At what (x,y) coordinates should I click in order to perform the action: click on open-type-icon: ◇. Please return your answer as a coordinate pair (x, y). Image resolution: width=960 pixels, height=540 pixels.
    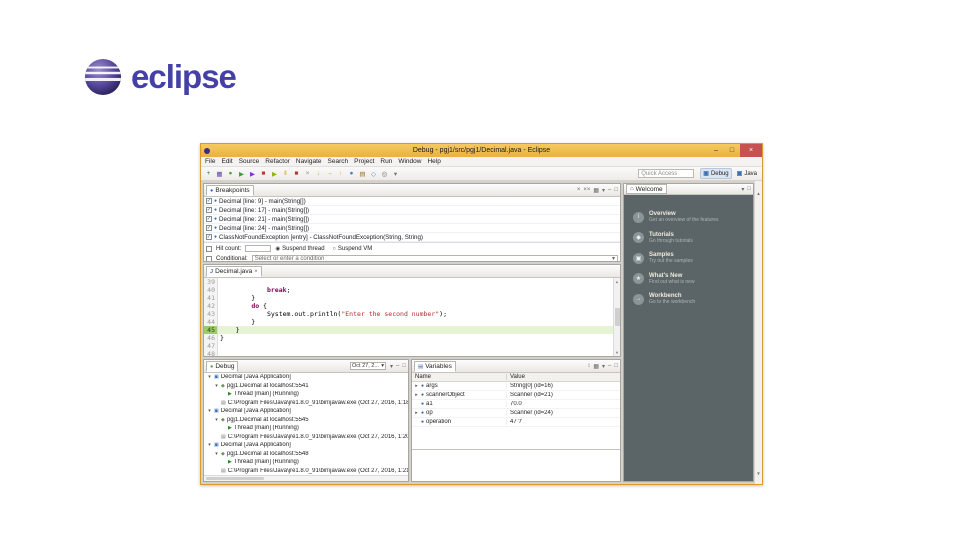
    Looking at the image, I should click on (373, 174).